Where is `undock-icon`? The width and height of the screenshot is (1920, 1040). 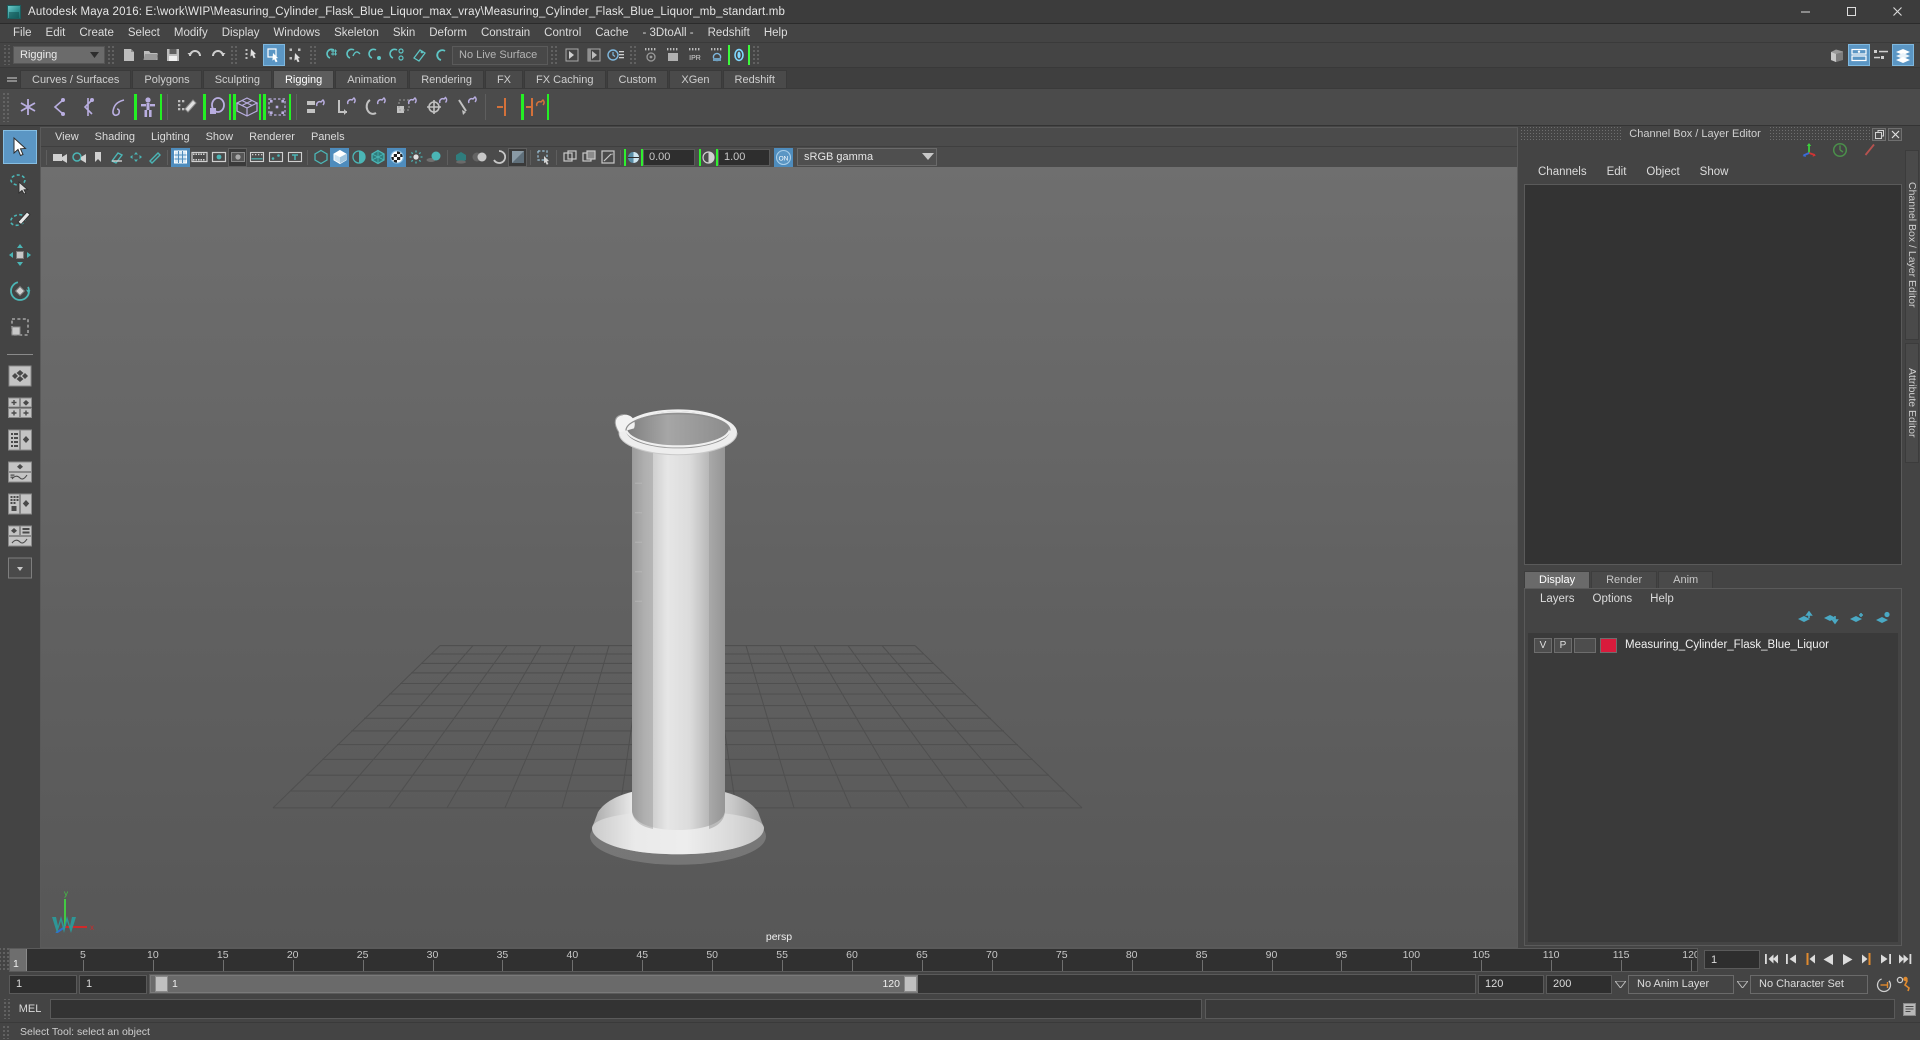 undock-icon is located at coordinates (1879, 134).